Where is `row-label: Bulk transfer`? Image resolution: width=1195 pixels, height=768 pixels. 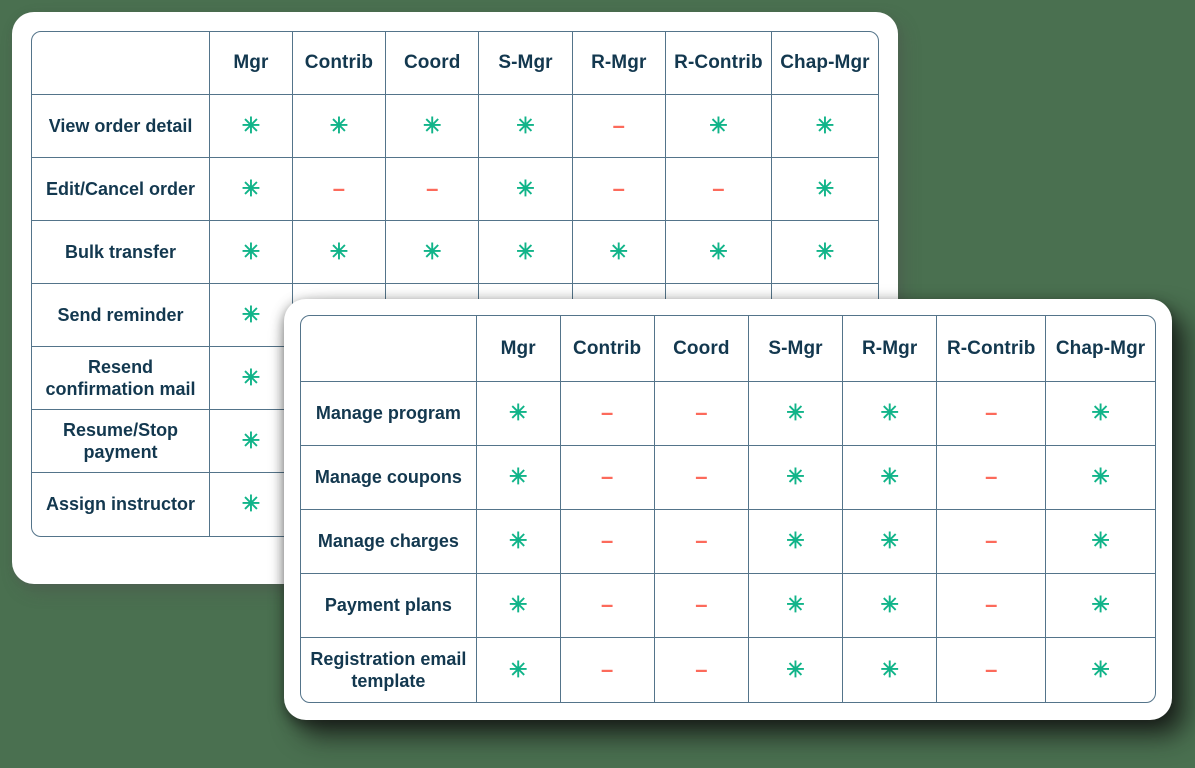 row-label: Bulk transfer is located at coordinates (121, 252).